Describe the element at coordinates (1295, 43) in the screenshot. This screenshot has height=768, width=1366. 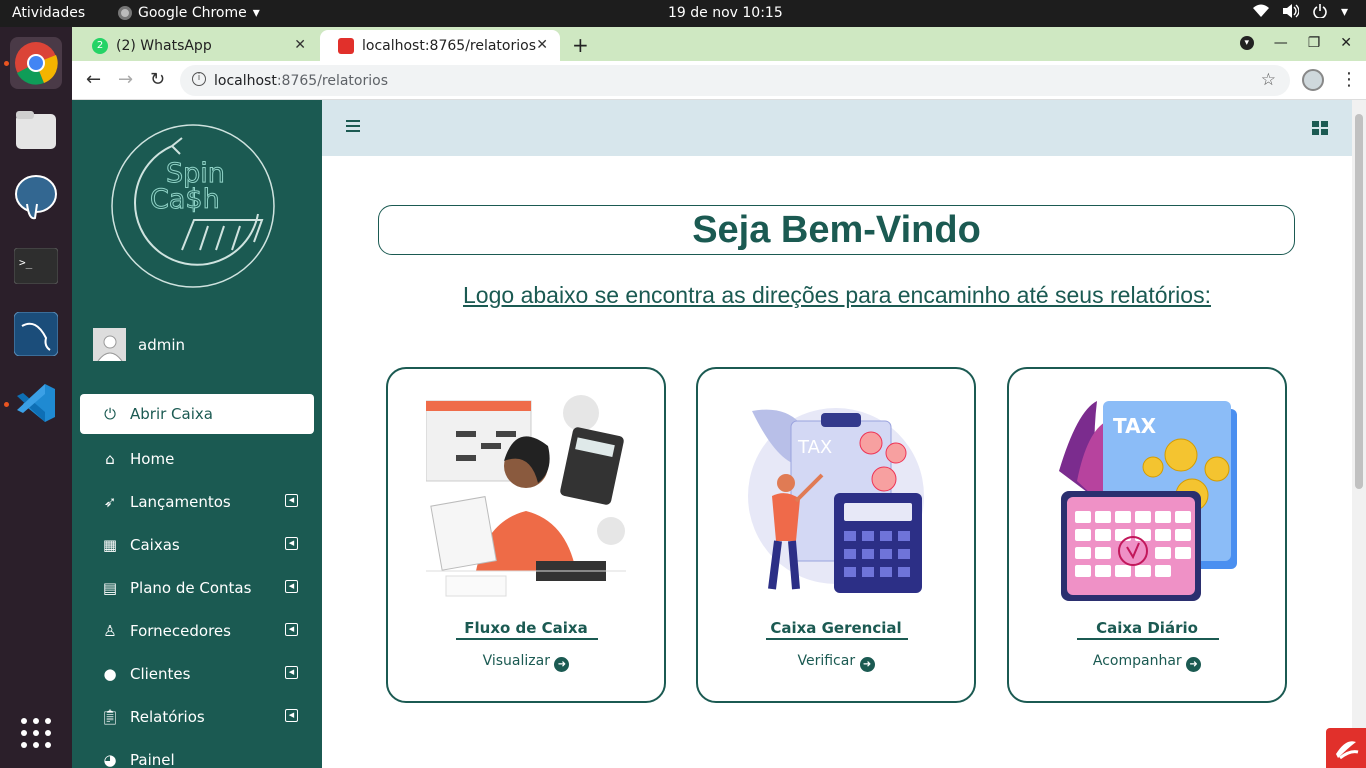
I see `window-controls: ▾ — ❐ ✕` at that location.